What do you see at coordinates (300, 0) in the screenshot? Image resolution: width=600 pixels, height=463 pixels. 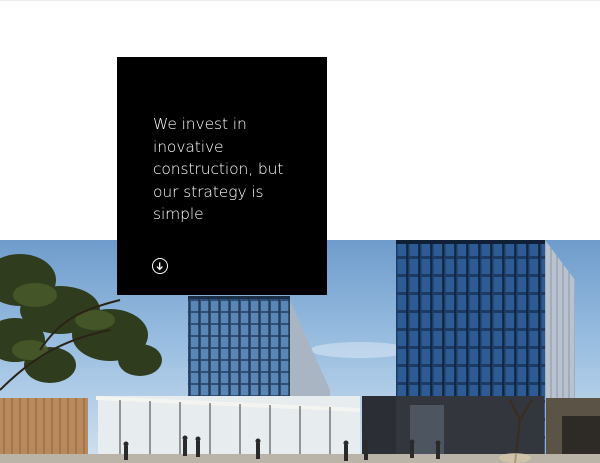 I see `header-divider` at bounding box center [300, 0].